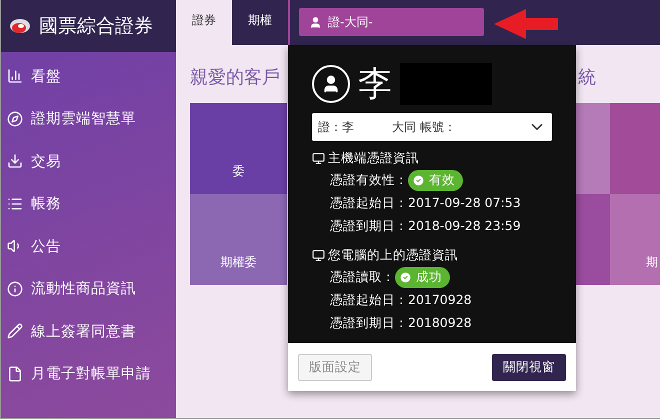 This screenshot has width=660, height=419. What do you see at coordinates (529, 367) in the screenshot?
I see `close-button: 關閉視窗` at bounding box center [529, 367].